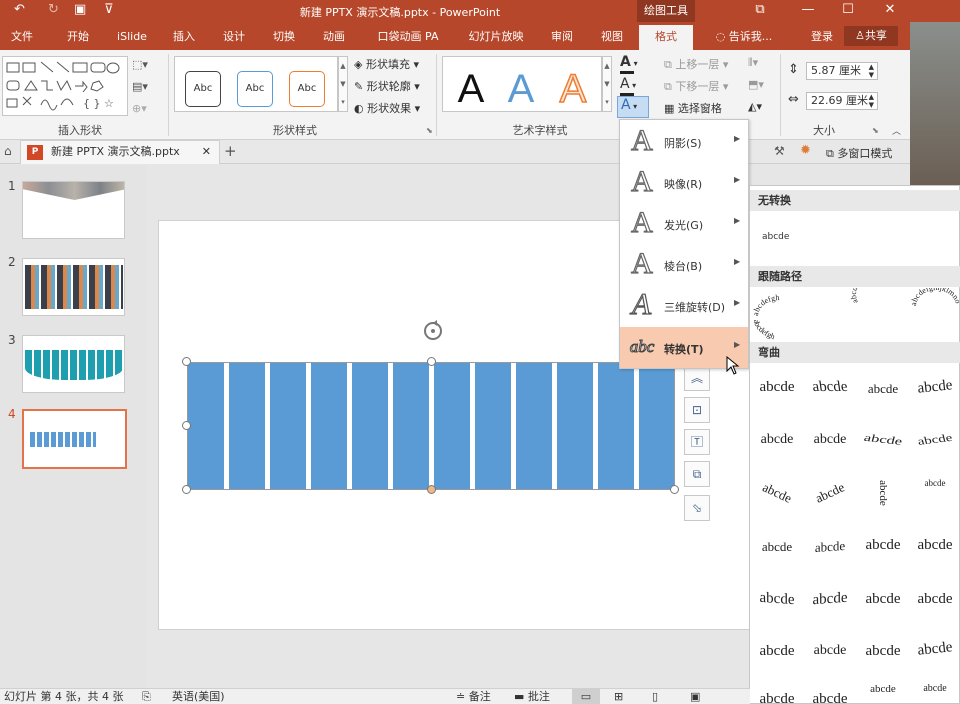  I want to click on toolbox-icon: ⚒, so click(779, 151).